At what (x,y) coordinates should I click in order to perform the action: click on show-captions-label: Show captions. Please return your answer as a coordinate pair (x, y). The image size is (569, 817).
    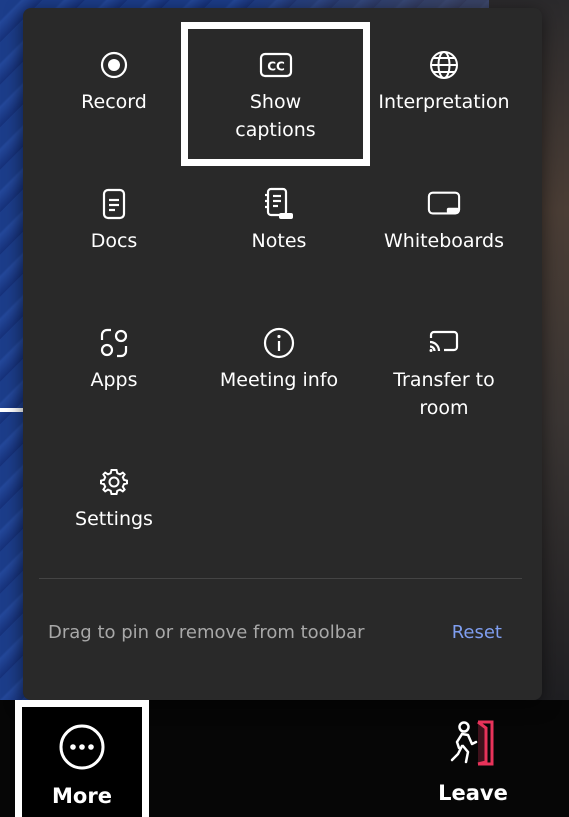
    Looking at the image, I should click on (275, 116).